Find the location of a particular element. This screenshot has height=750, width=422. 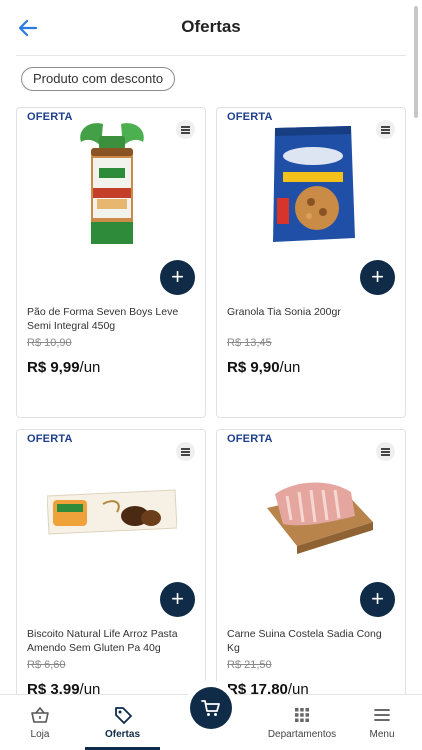

cart-icon is located at coordinates (210, 708).